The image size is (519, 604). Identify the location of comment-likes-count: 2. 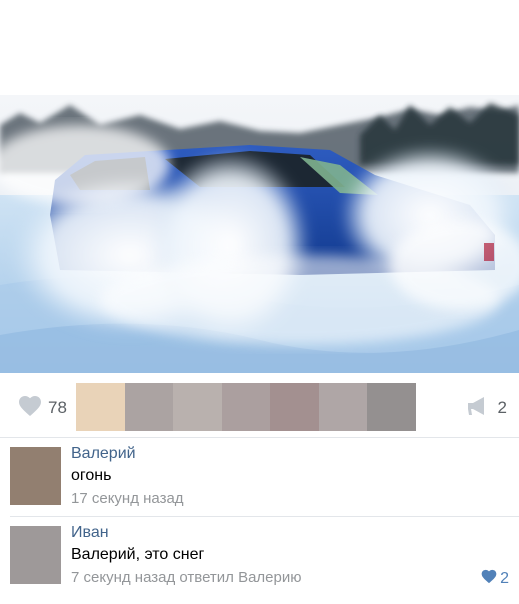
(504, 578).